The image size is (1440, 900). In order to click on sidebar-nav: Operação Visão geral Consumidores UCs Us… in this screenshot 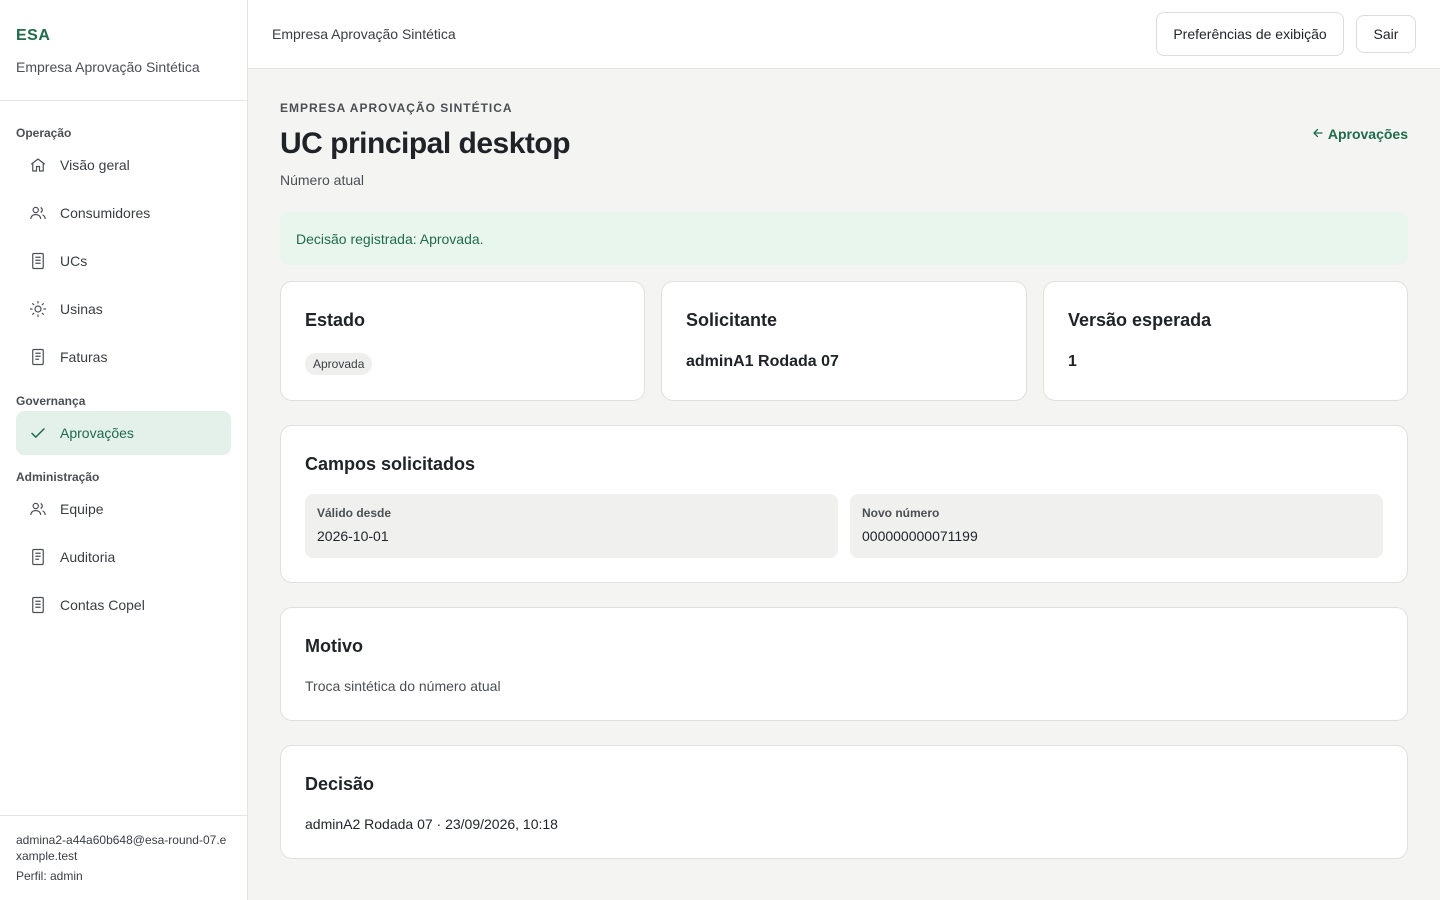, I will do `click(123, 364)`.